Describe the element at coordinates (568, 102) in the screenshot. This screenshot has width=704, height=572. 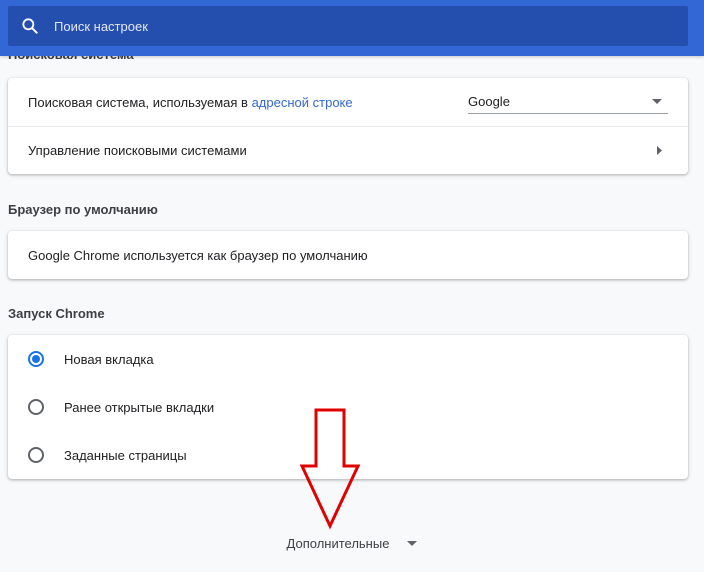
I see `search-engine-select: Google` at that location.